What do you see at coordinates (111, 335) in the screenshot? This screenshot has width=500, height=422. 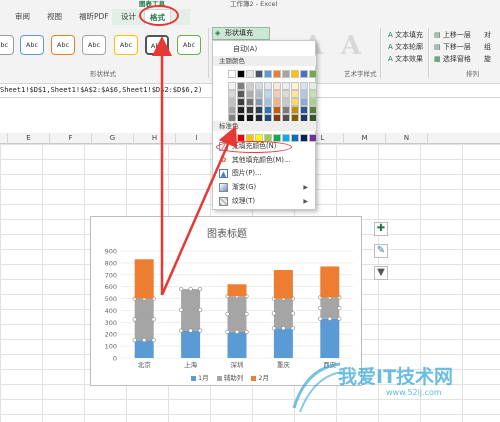 I see `y-tick-label: 200` at bounding box center [111, 335].